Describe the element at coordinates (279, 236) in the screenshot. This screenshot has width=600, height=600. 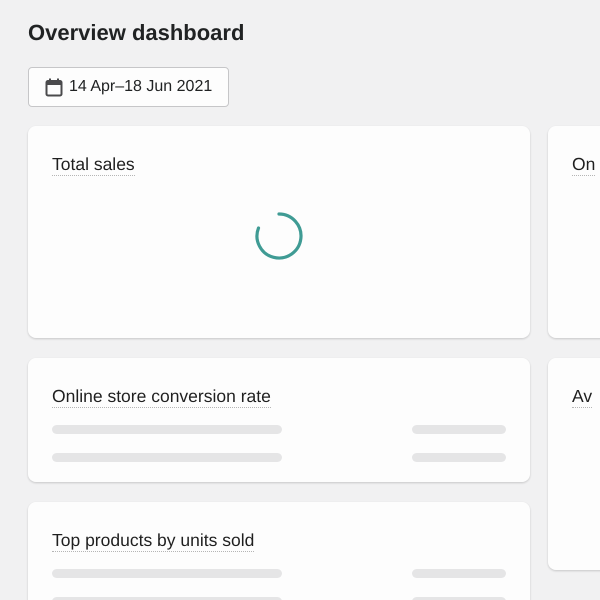
I see `loading-spinner-icon` at that location.